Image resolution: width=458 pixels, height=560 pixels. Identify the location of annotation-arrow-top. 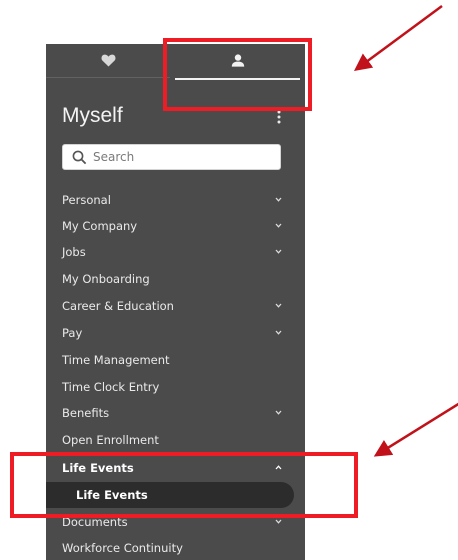
(398, 37).